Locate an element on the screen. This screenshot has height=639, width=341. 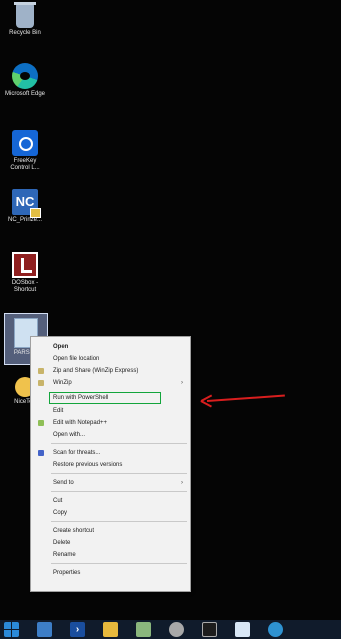
menu-edit-with-notepadpp: Edit with Notepad++ is located at coordinates (110, 423).